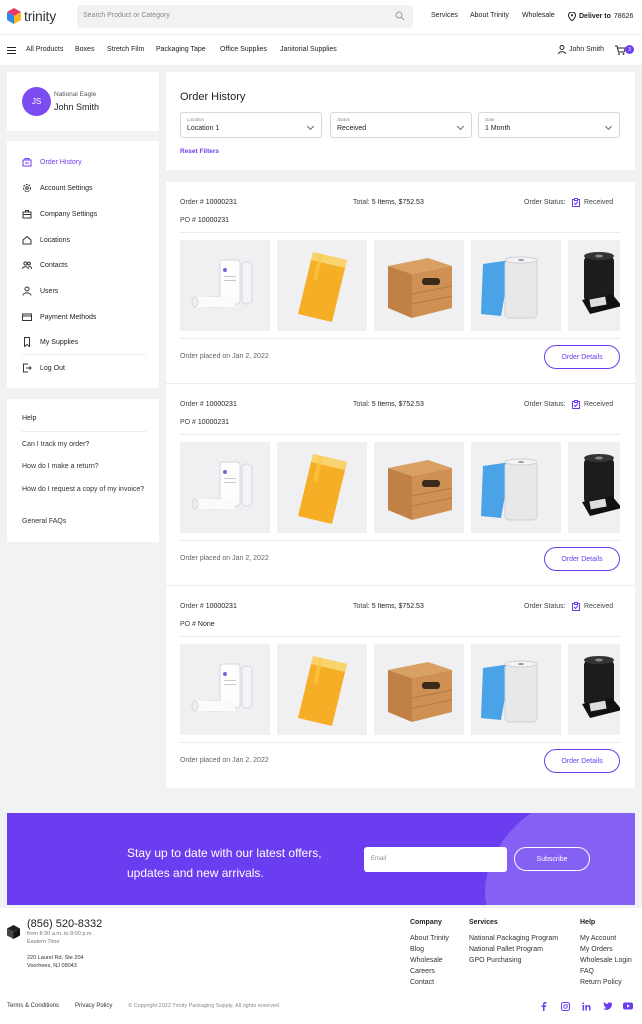 Image resolution: width=642 pixels, height=1024 pixels. Describe the element at coordinates (84, 49) in the screenshot. I see `nav-boxes: Boxes` at that location.